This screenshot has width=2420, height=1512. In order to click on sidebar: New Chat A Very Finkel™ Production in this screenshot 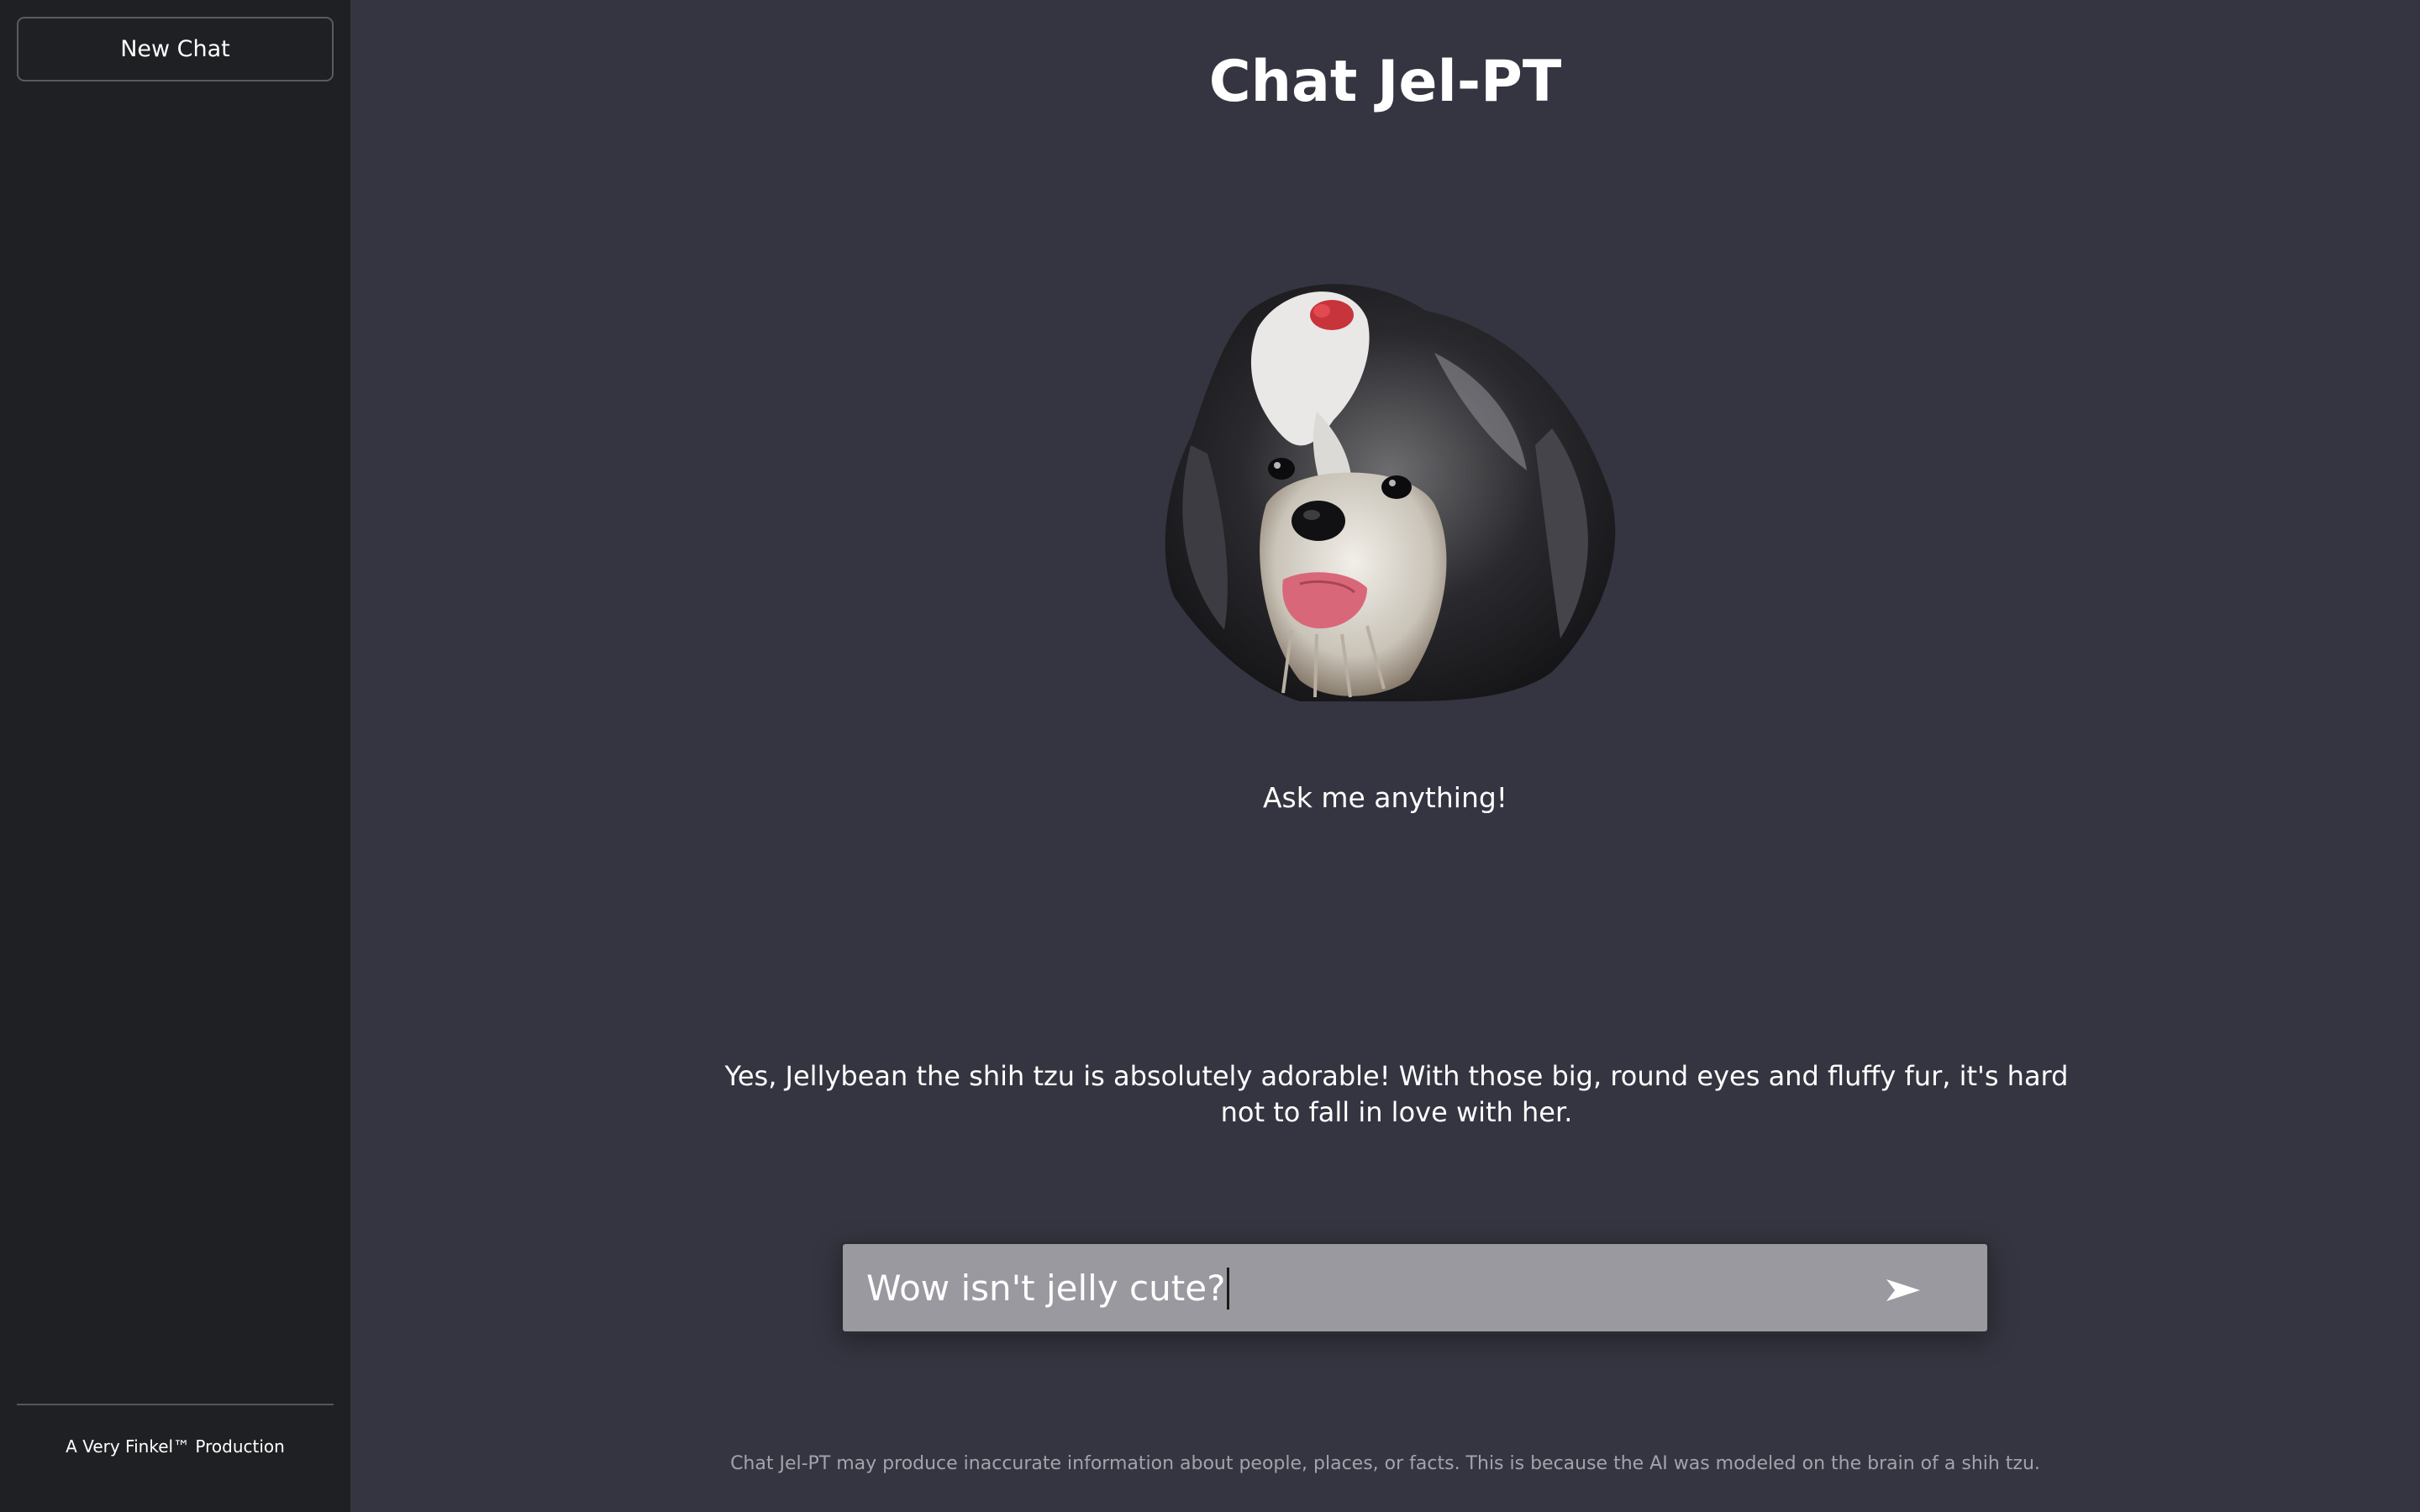, I will do `click(175, 756)`.